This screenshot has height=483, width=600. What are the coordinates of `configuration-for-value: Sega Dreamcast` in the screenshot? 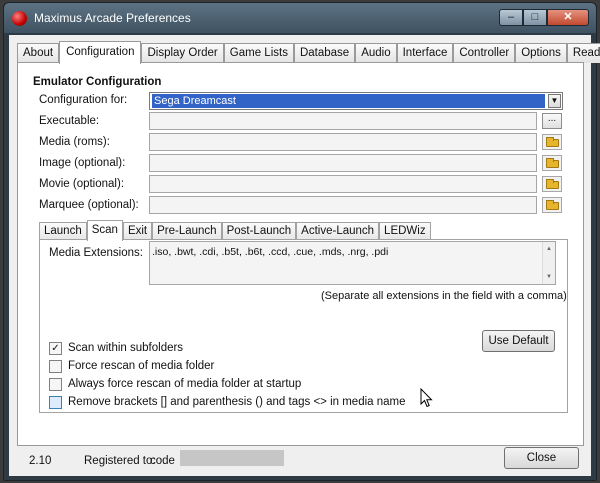 It's located at (348, 101).